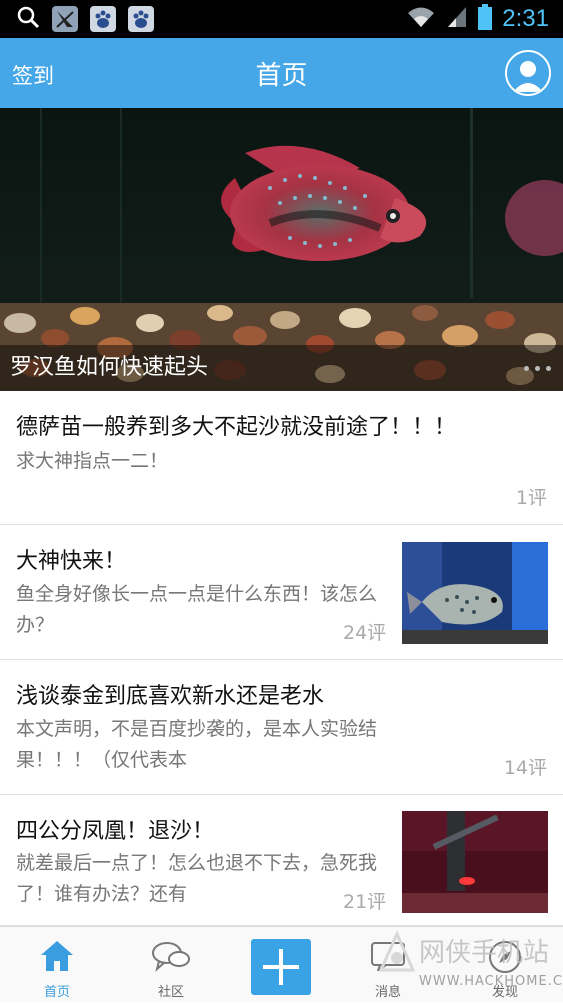  What do you see at coordinates (170, 992) in the screenshot?
I see `tab-community-label: 社区` at bounding box center [170, 992].